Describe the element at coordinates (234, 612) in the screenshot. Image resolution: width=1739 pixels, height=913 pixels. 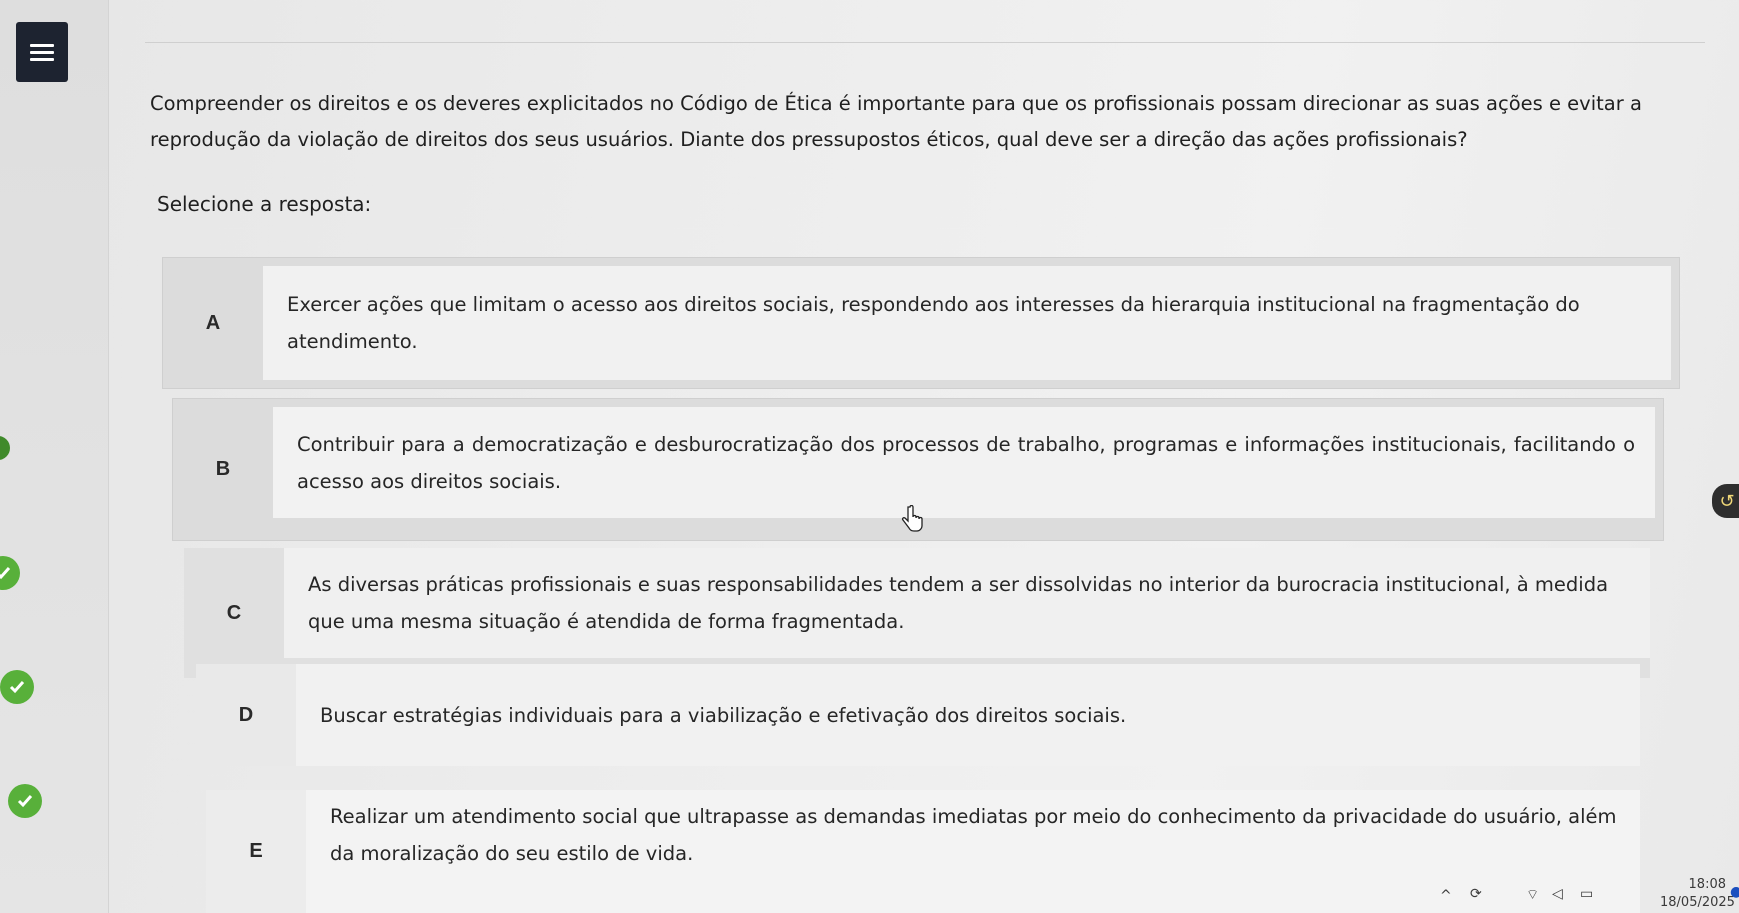
I see `option-letter: C` at that location.